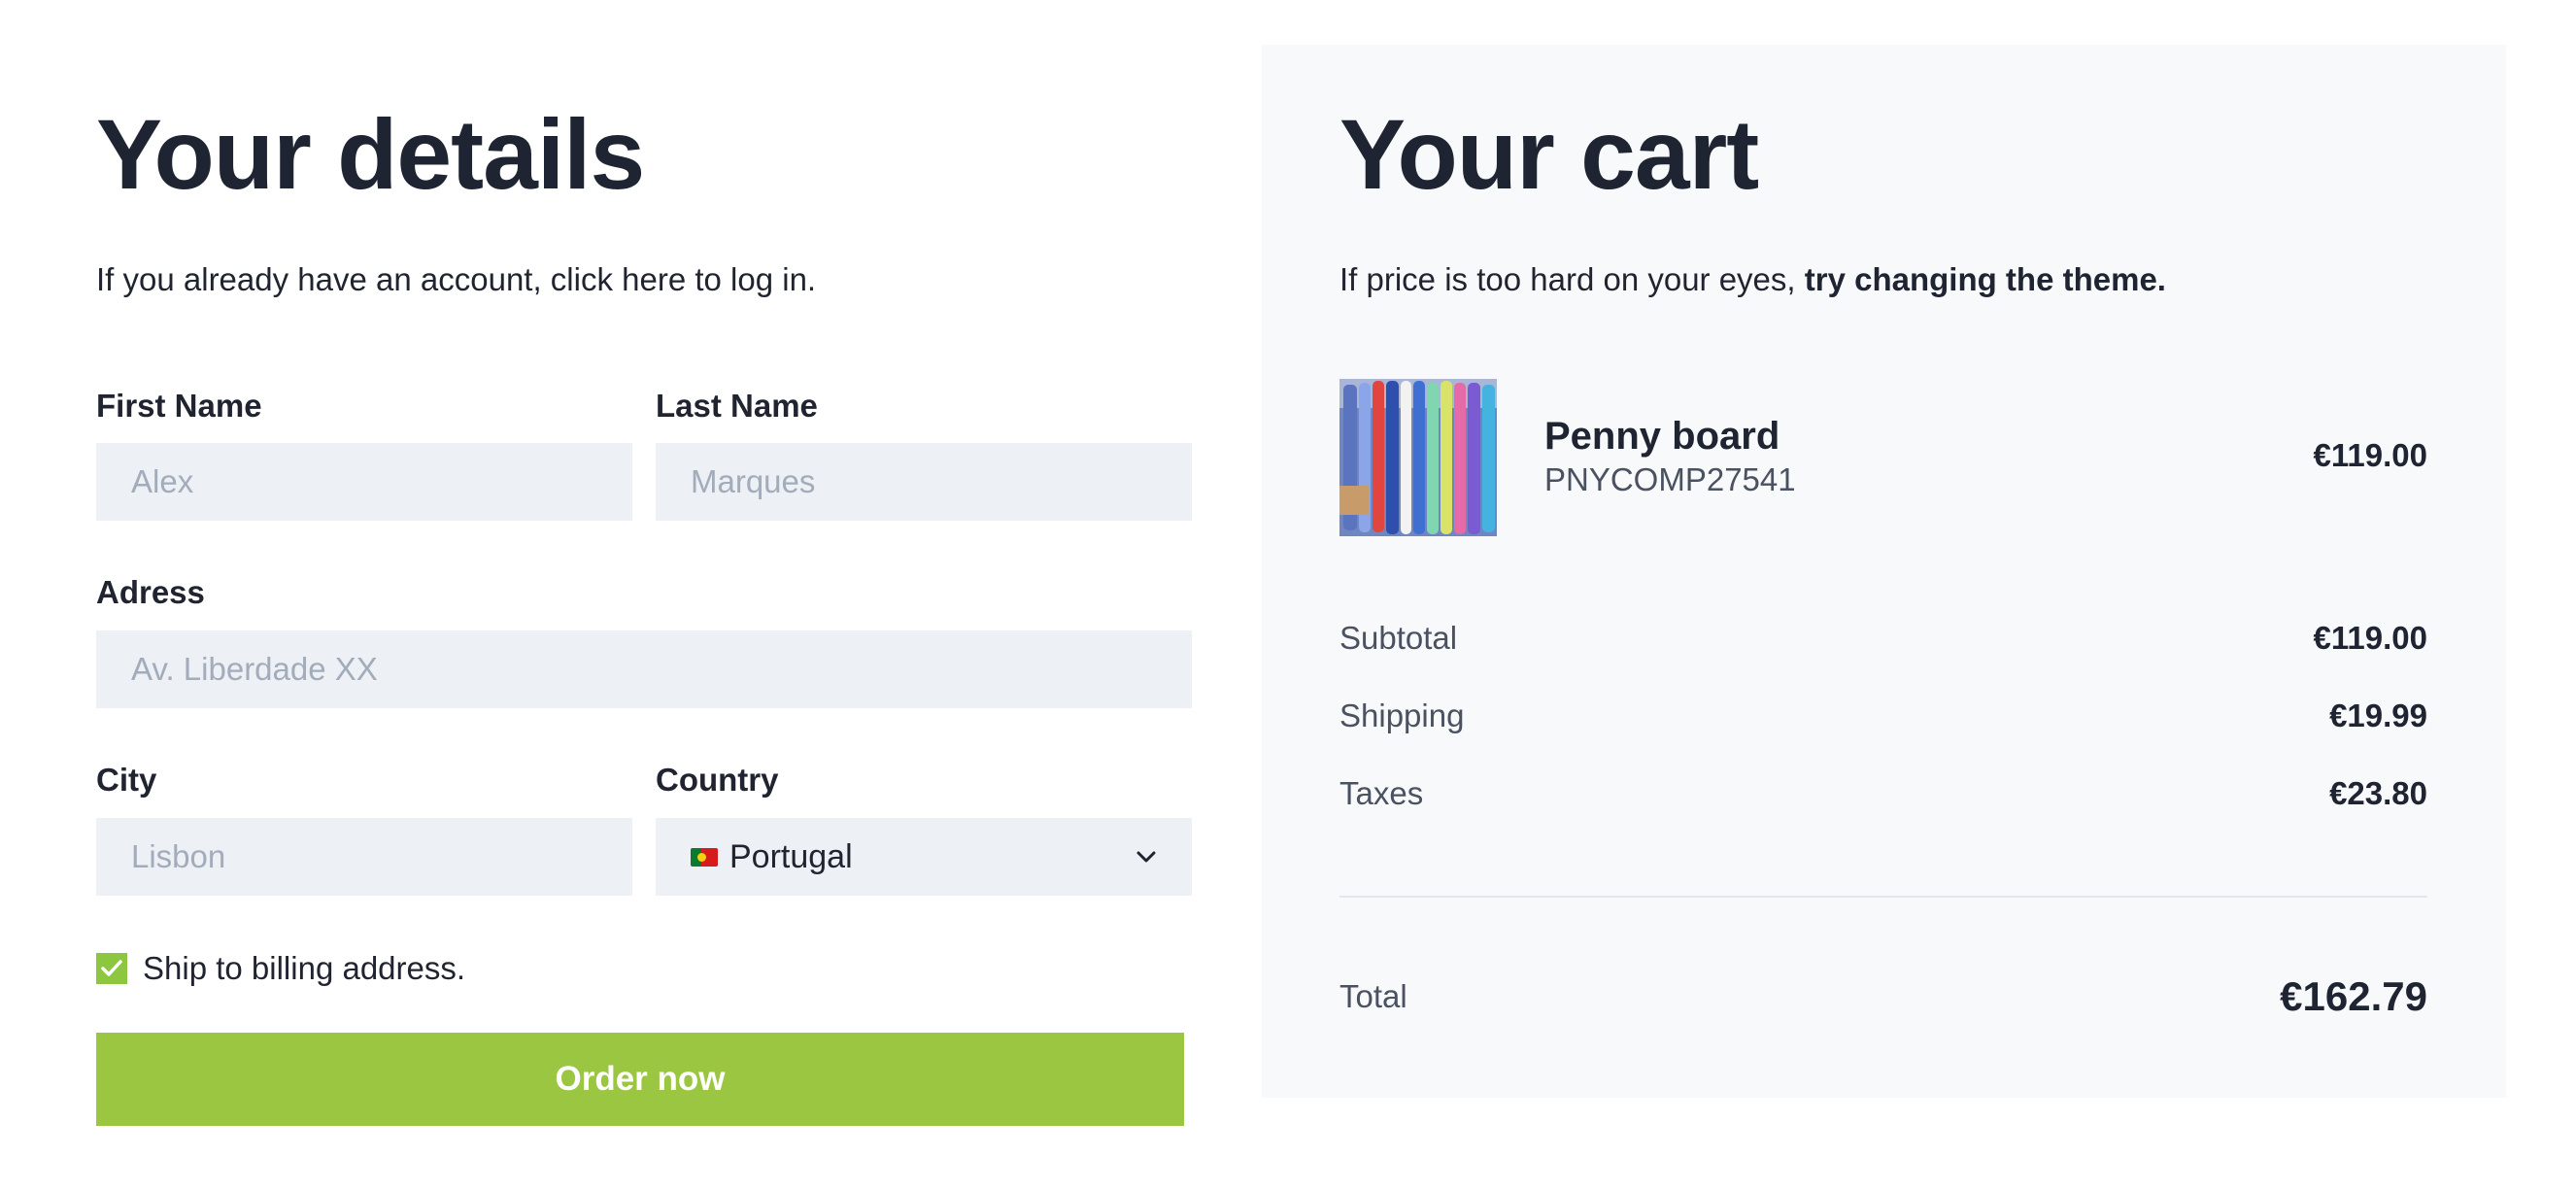  I want to click on portugal-flag-icon, so click(704, 857).